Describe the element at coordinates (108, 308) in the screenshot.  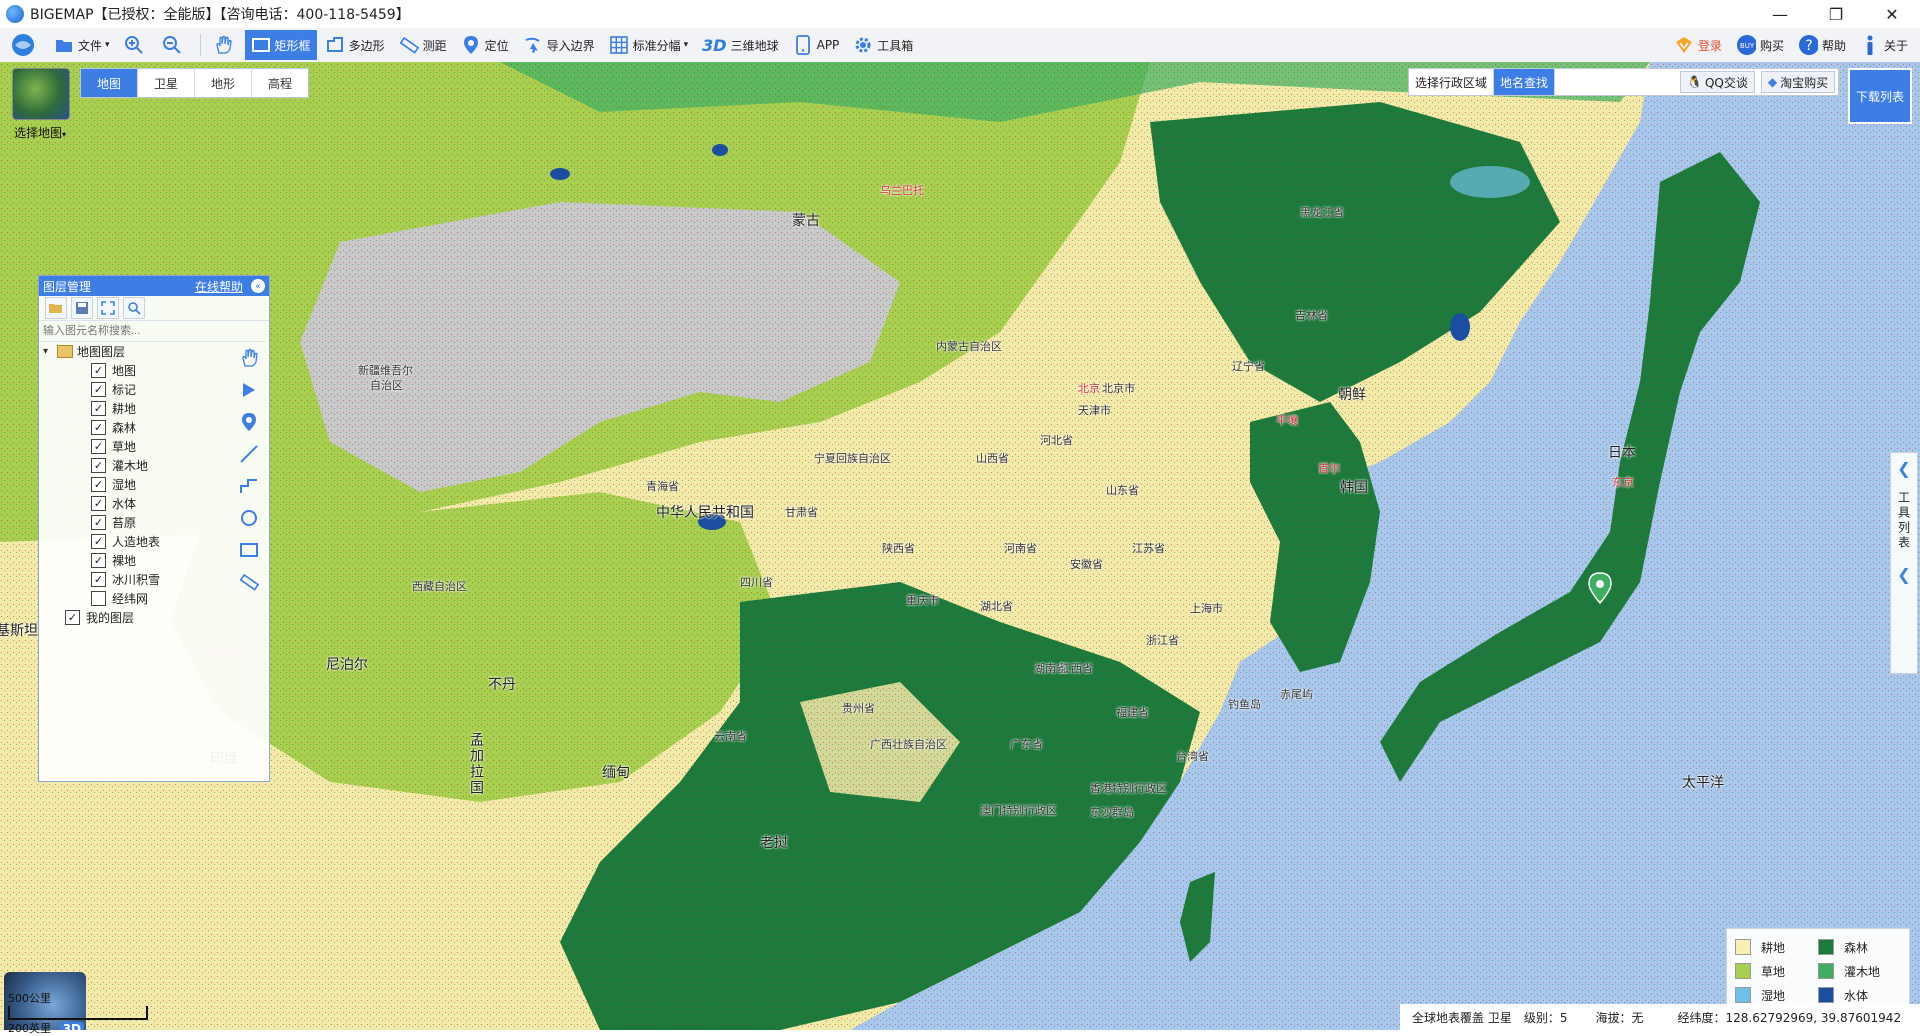
I see `fit-extent-icon` at that location.